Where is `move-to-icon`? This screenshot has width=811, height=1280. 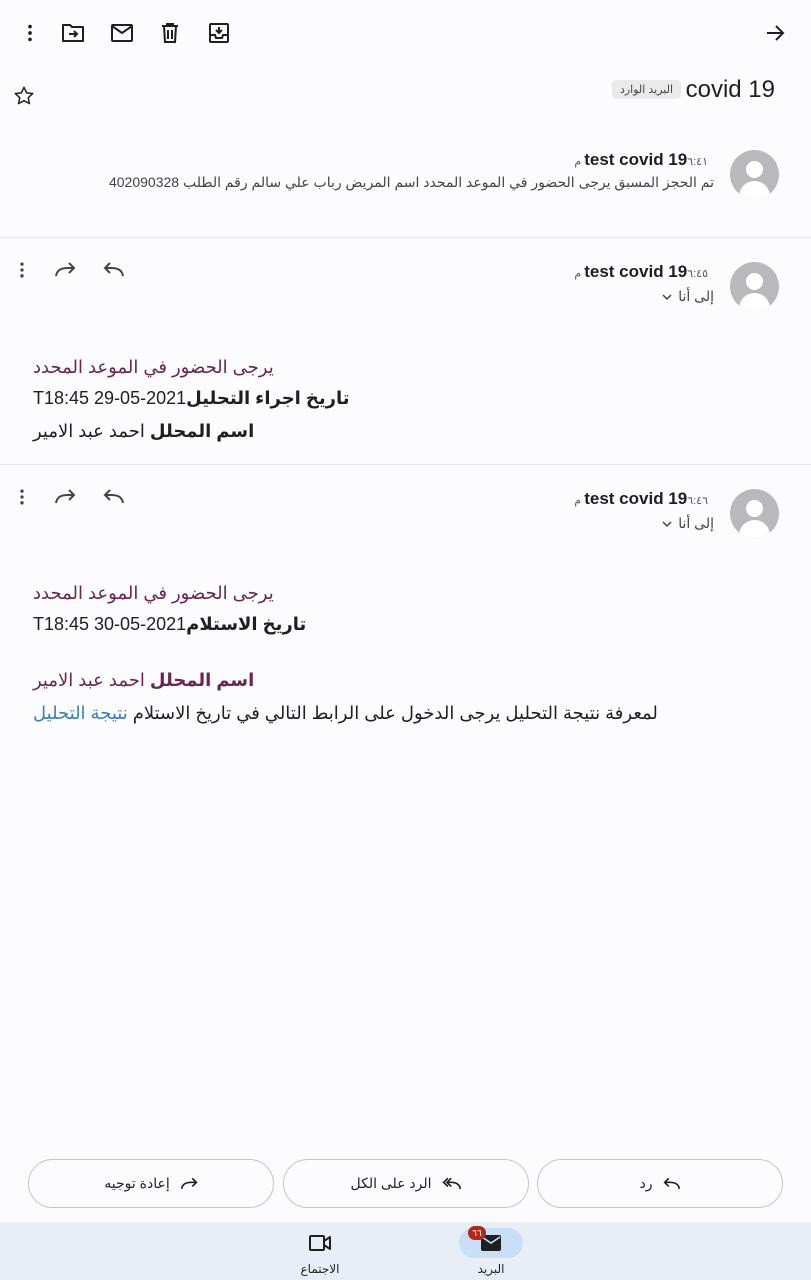
move-to-icon is located at coordinates (73, 33).